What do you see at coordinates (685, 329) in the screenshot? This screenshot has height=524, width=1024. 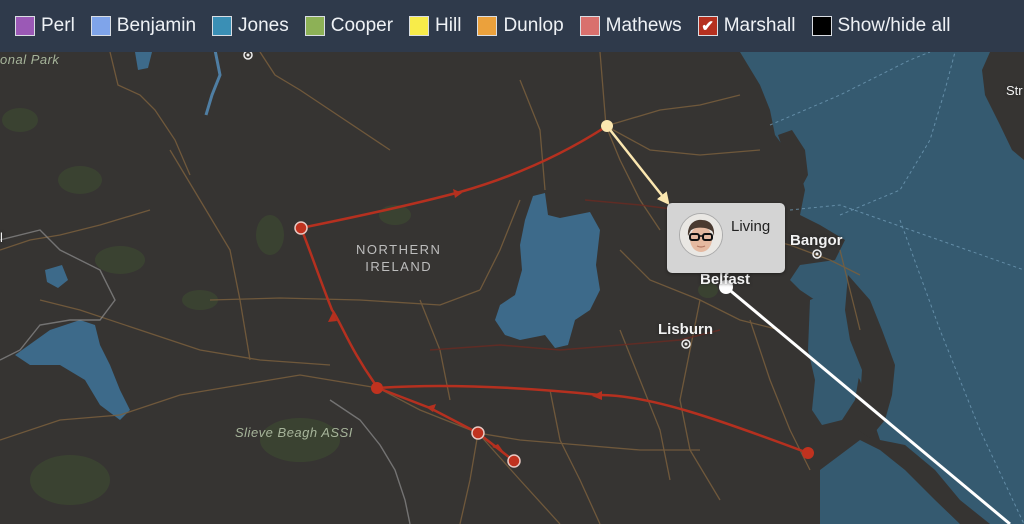 I see `label-lisburn: Lisburn` at bounding box center [685, 329].